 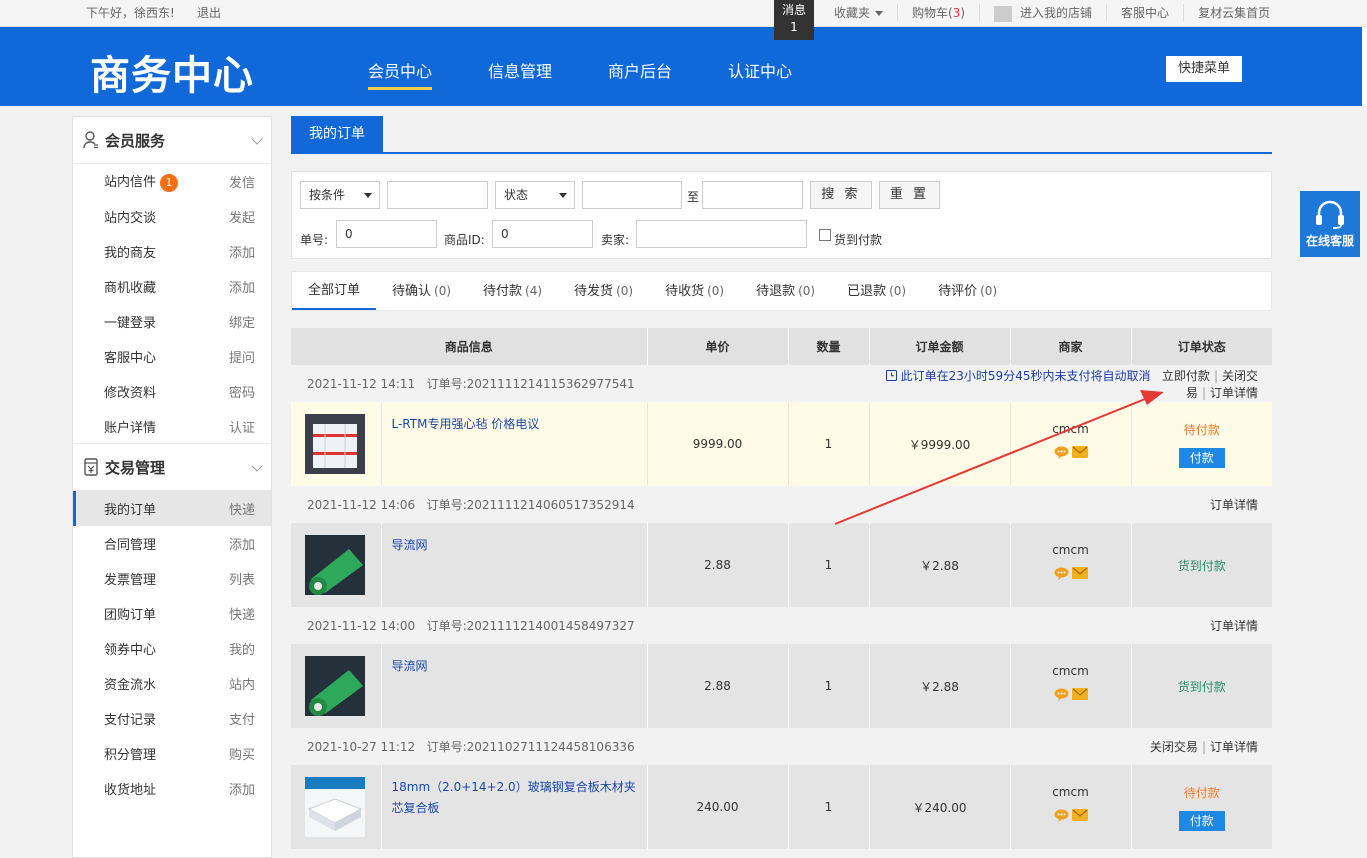 I want to click on sidebar-item-invoices: 发票管理 列表, so click(x=172, y=578).